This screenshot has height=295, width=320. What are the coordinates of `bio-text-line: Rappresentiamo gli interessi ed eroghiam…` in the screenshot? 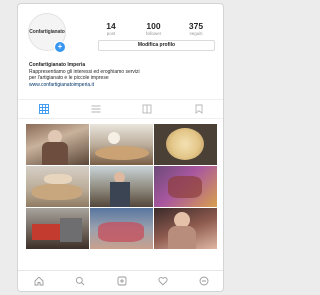 It's located at (84, 71).